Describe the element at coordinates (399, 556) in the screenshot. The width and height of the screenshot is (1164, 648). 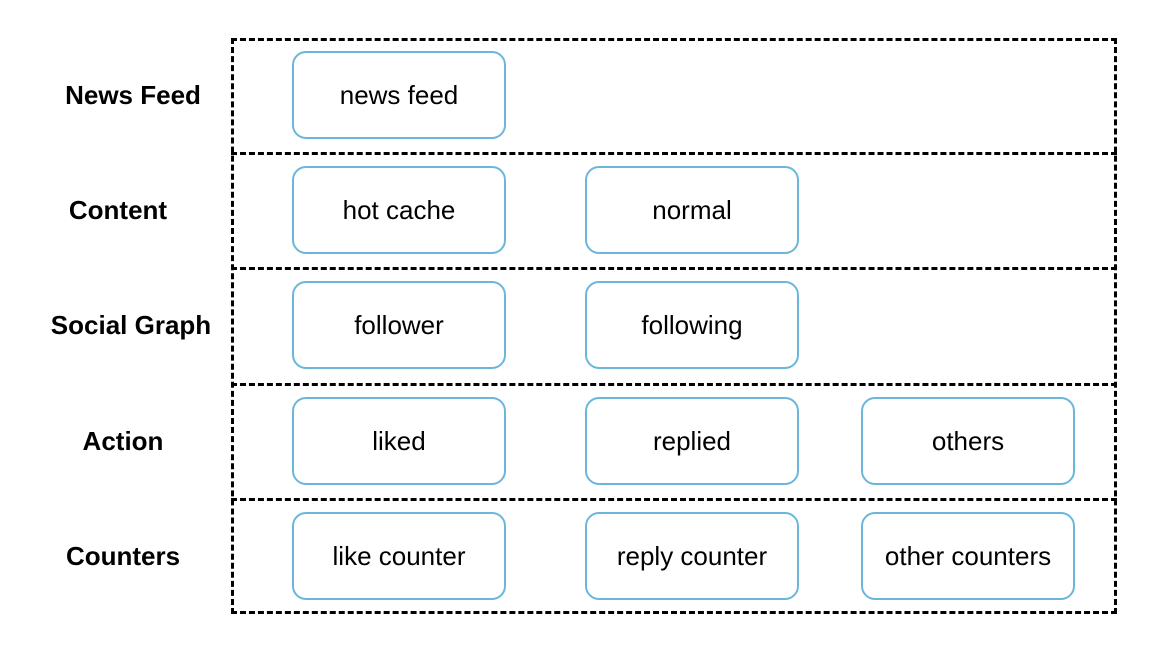
I see `node-like-counter: like counter` at that location.